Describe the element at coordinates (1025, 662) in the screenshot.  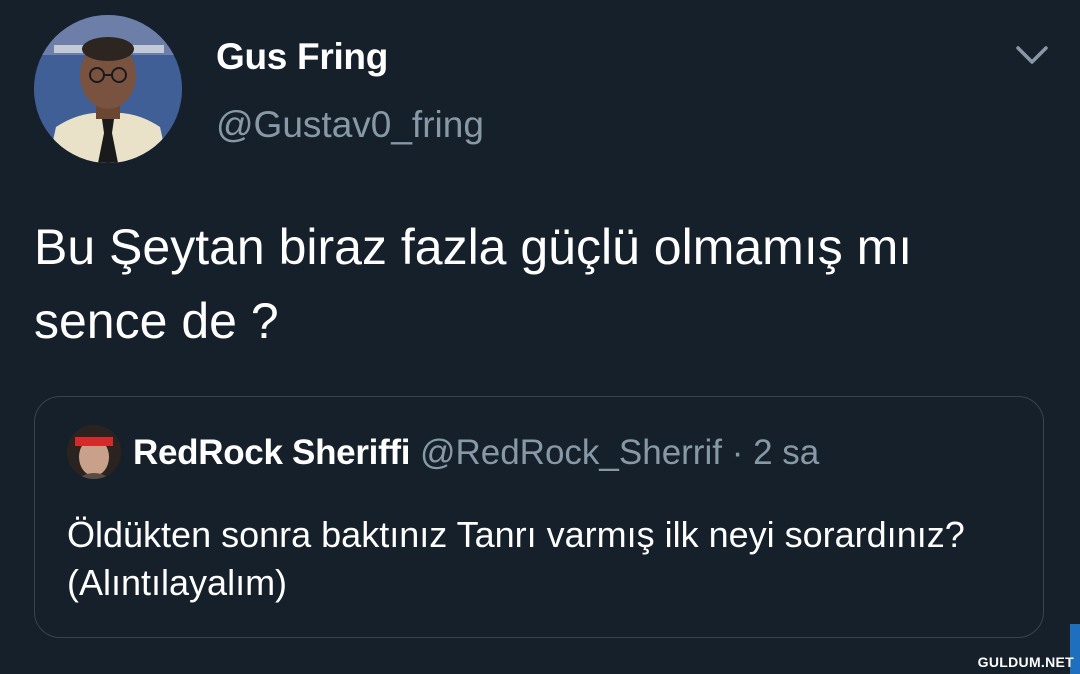
I see `watermark: GULDUM.NET` at that location.